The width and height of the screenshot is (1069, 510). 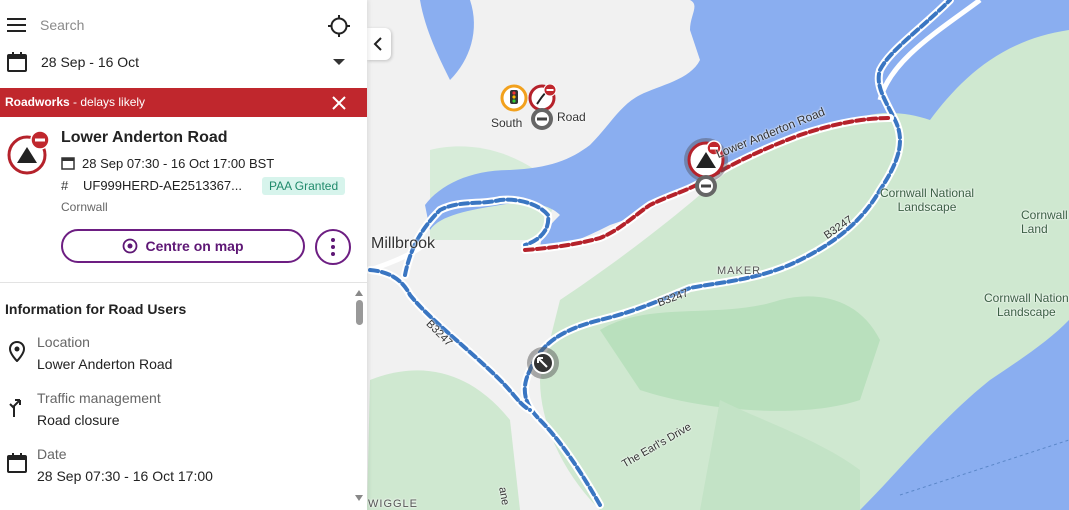 What do you see at coordinates (105, 364) in the screenshot?
I see `info-value: Lower Anderton Road` at bounding box center [105, 364].